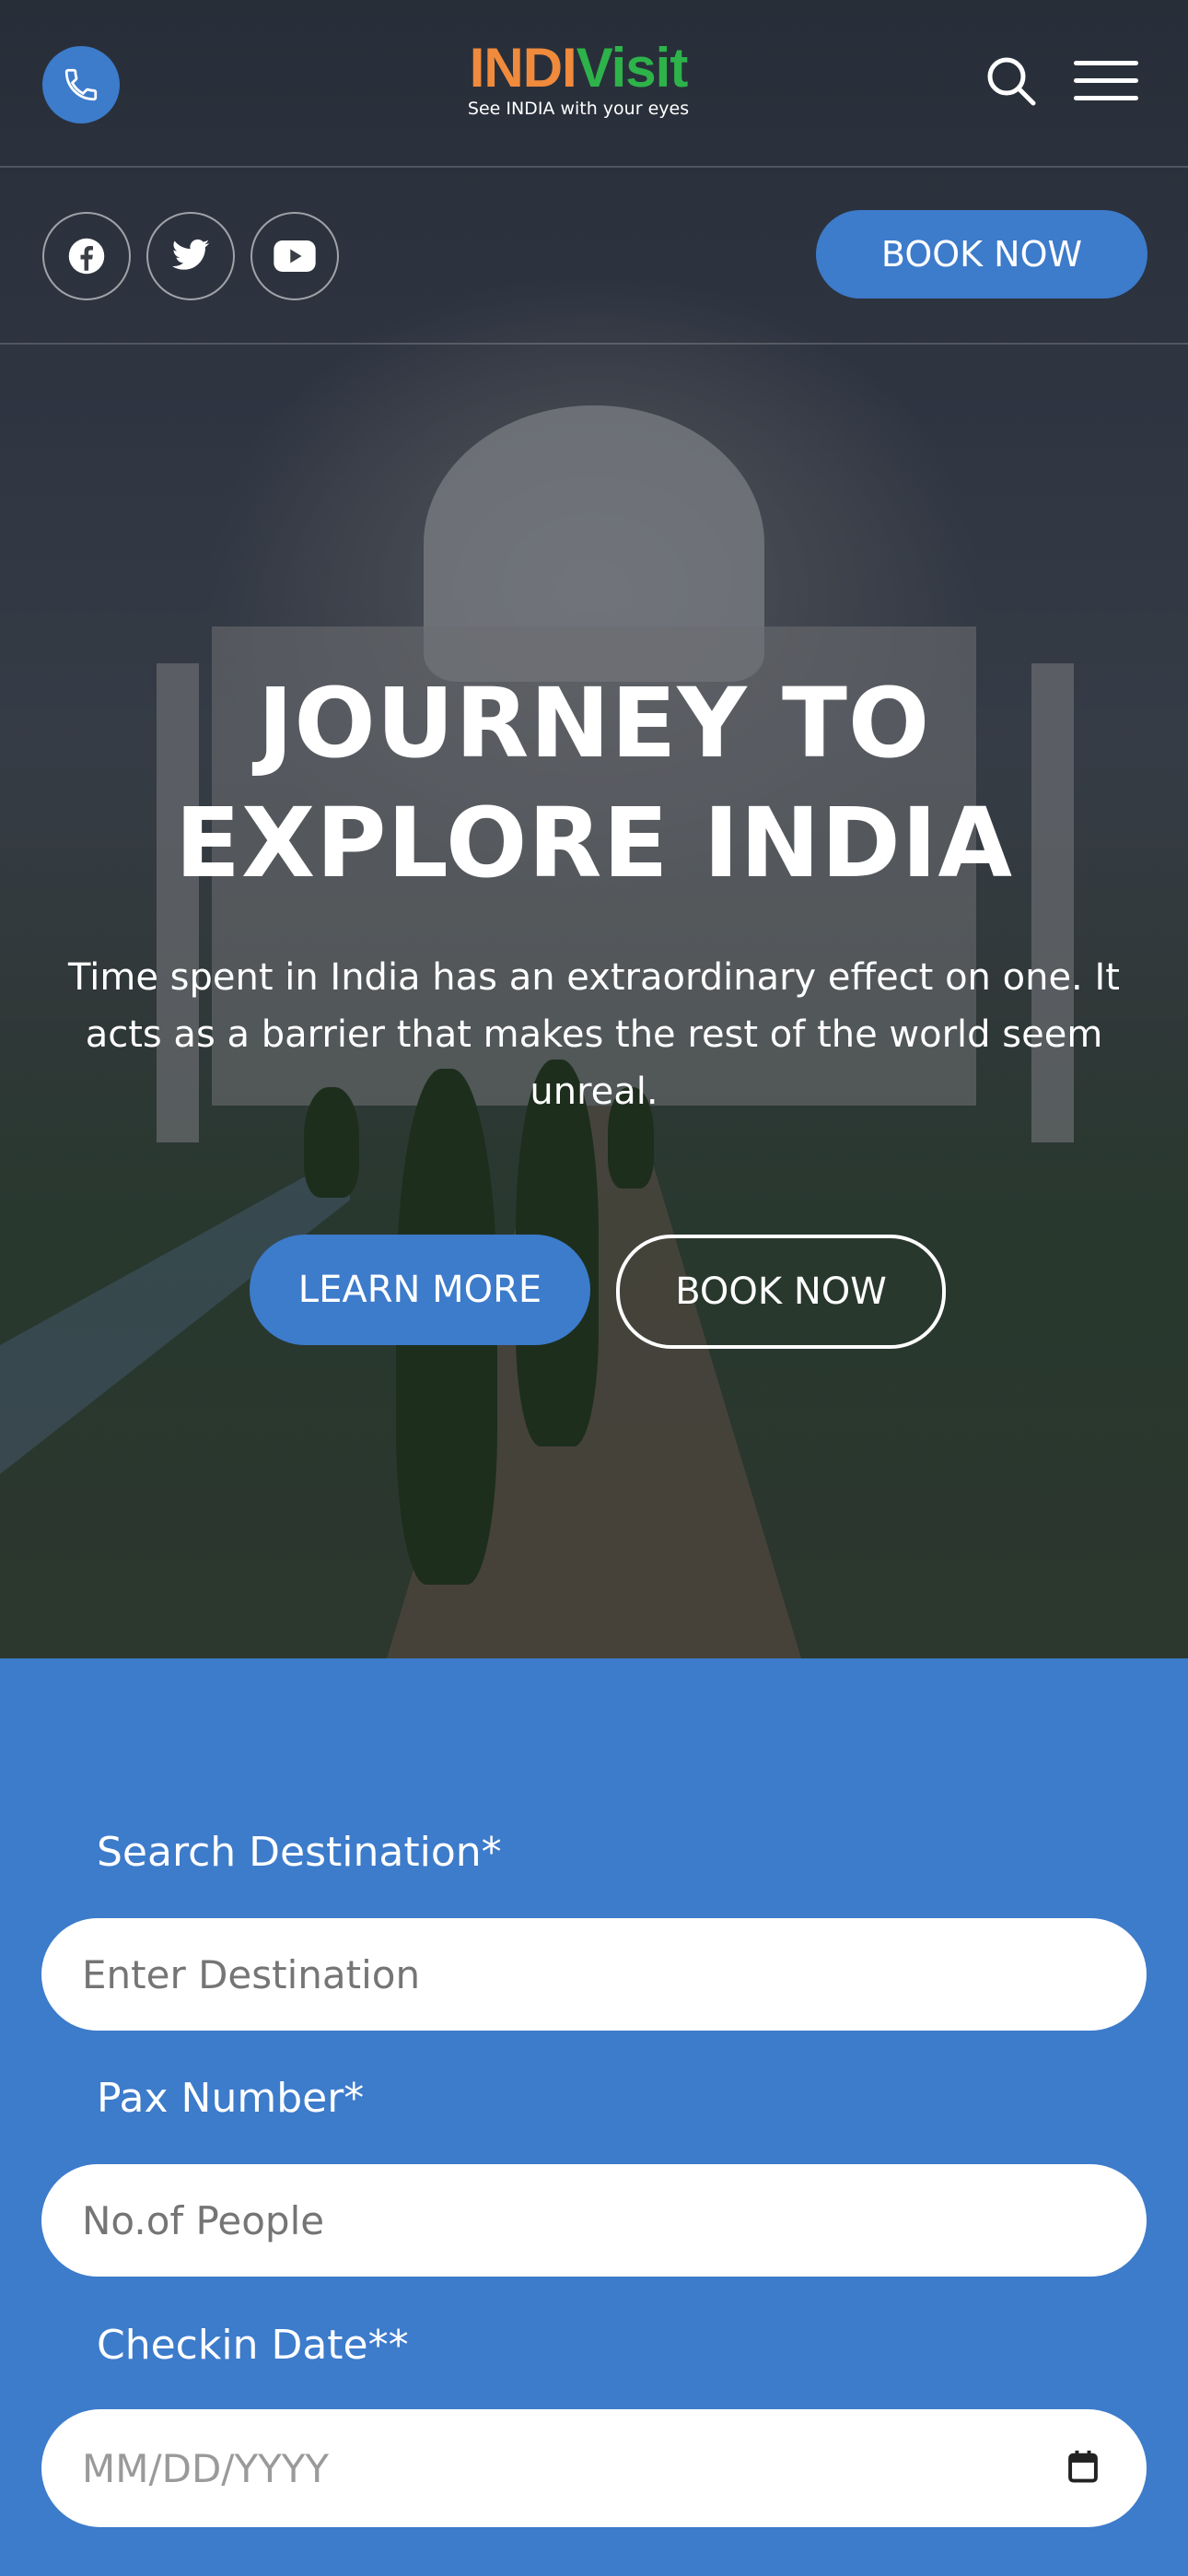 This screenshot has width=1188, height=2576. Describe the element at coordinates (594, 843) in the screenshot. I see `hero-title-line2: EXPLORE INDIA` at that location.